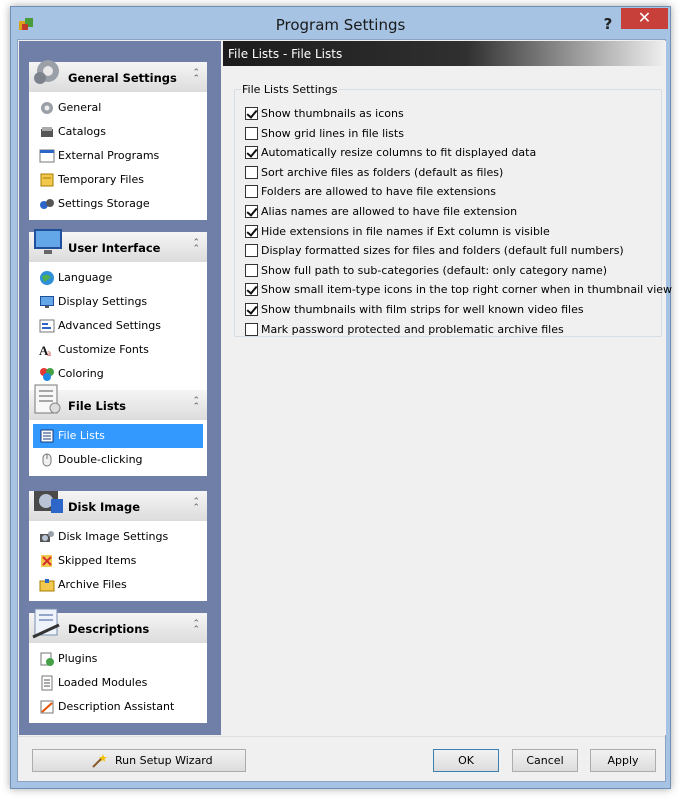  I want to click on sidebar-group-file-lists: File Lists ⌃ ⌃ File Lists Double-clicking, so click(118, 430).